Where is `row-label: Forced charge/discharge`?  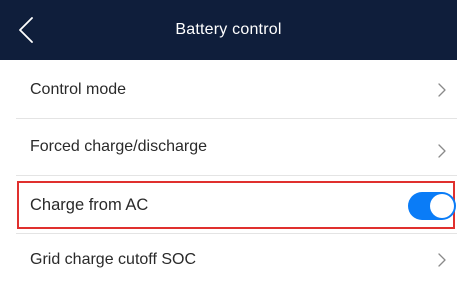 row-label: Forced charge/discharge is located at coordinates (118, 146).